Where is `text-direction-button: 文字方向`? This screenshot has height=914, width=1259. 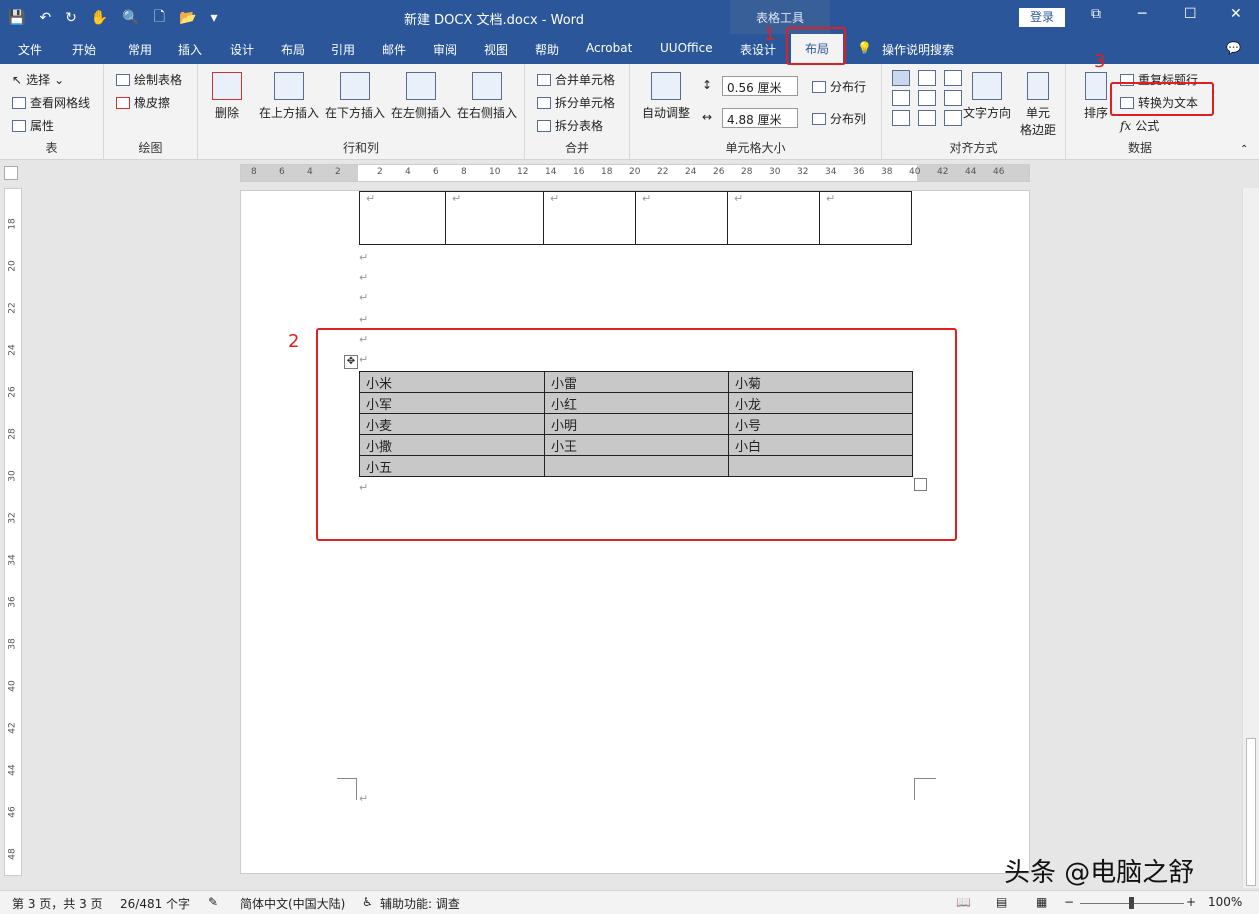 text-direction-button: 文字方向 is located at coordinates (987, 96).